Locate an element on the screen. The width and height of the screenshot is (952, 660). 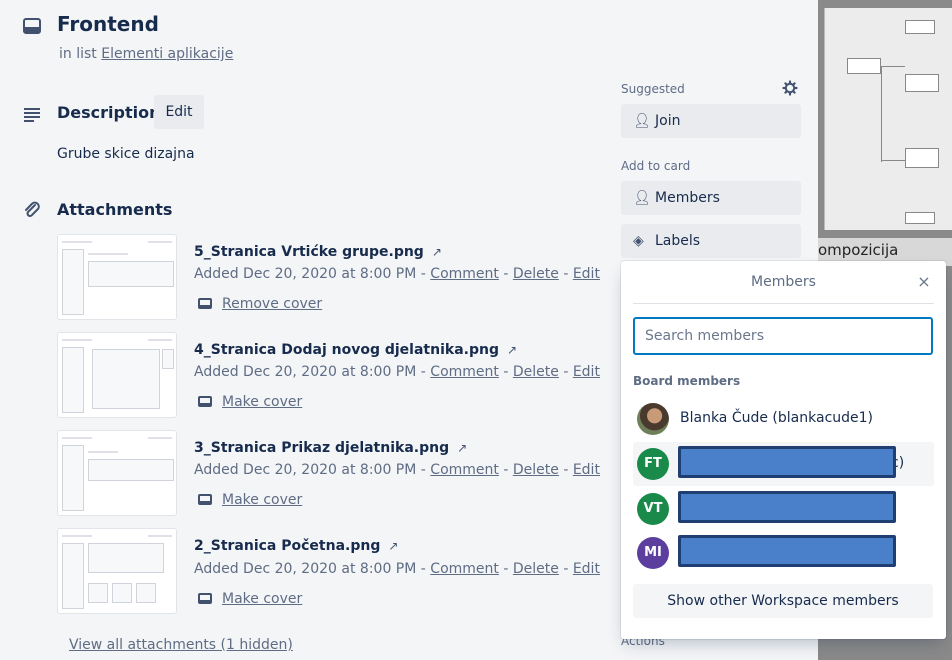
suggested-label: Suggested is located at coordinates (653, 89).